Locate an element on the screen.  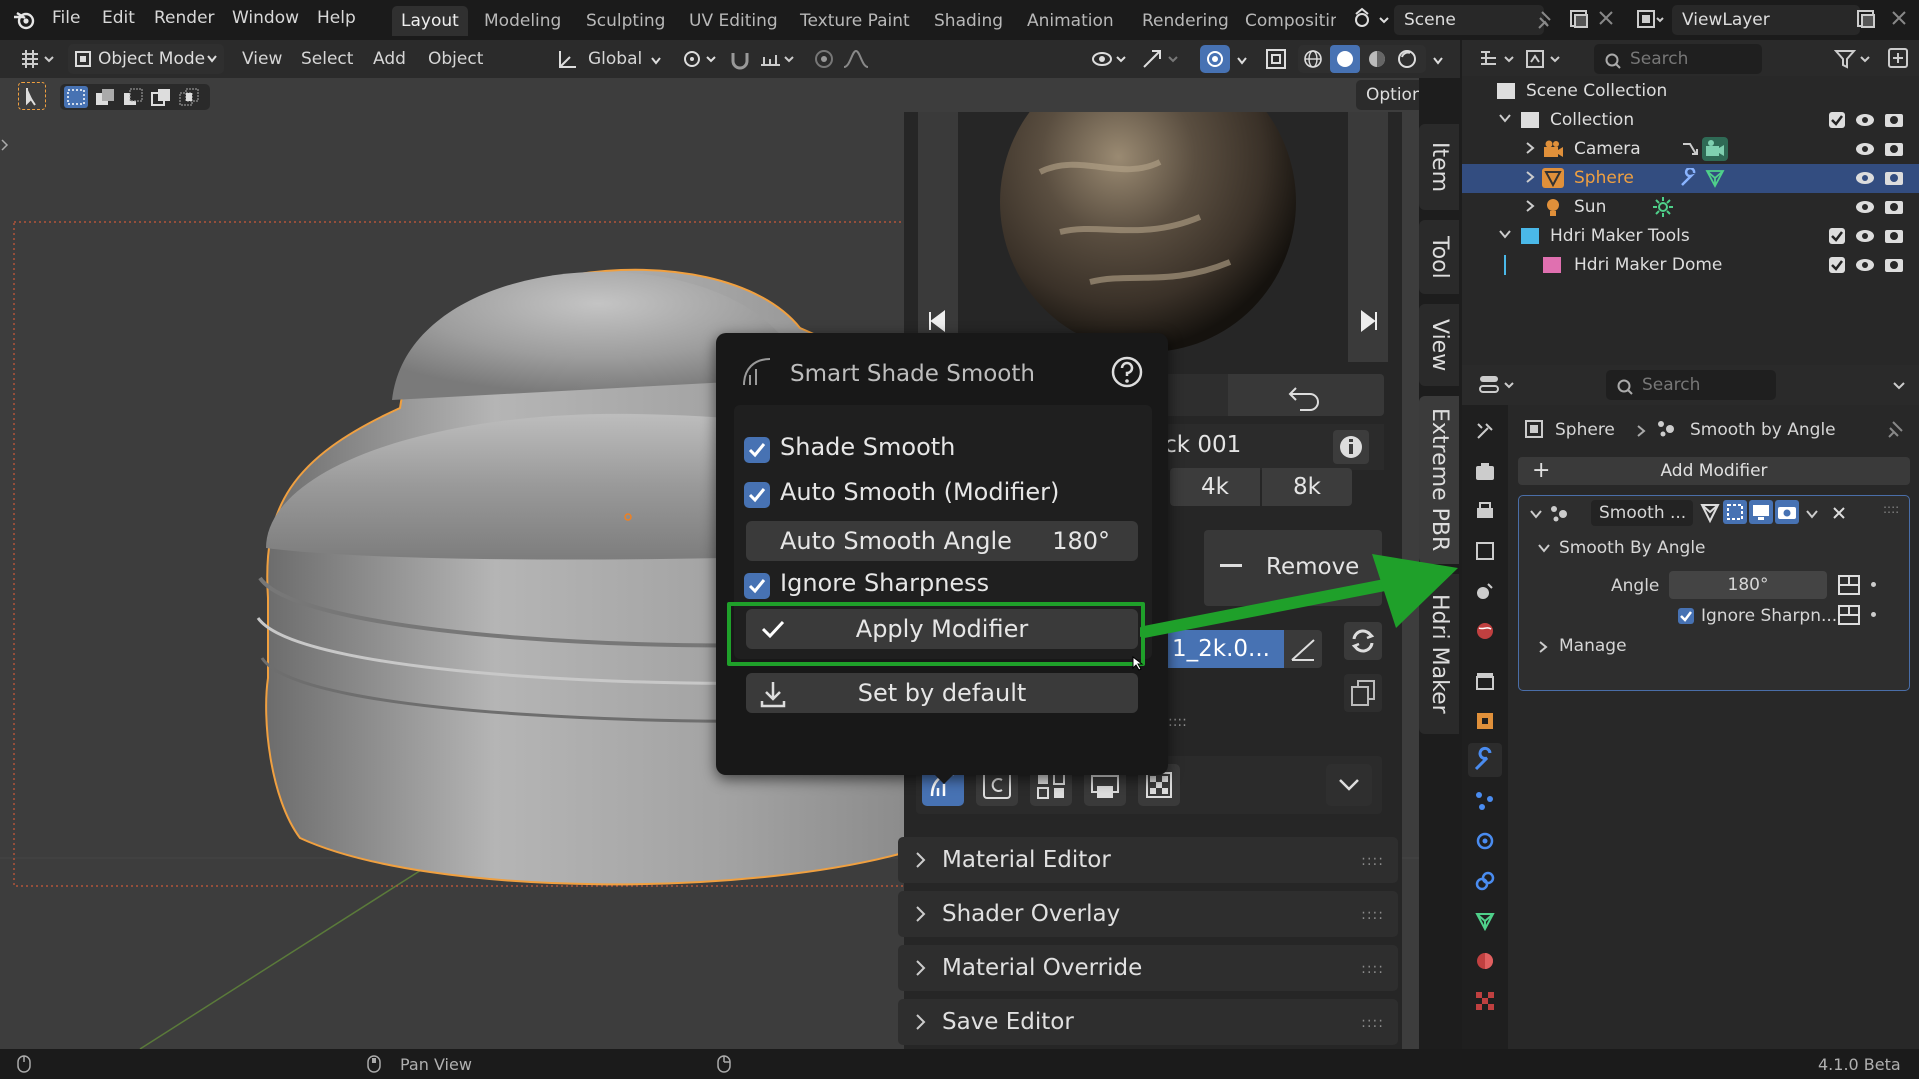
outliner-row-camera: Camera is located at coordinates (1690, 149).